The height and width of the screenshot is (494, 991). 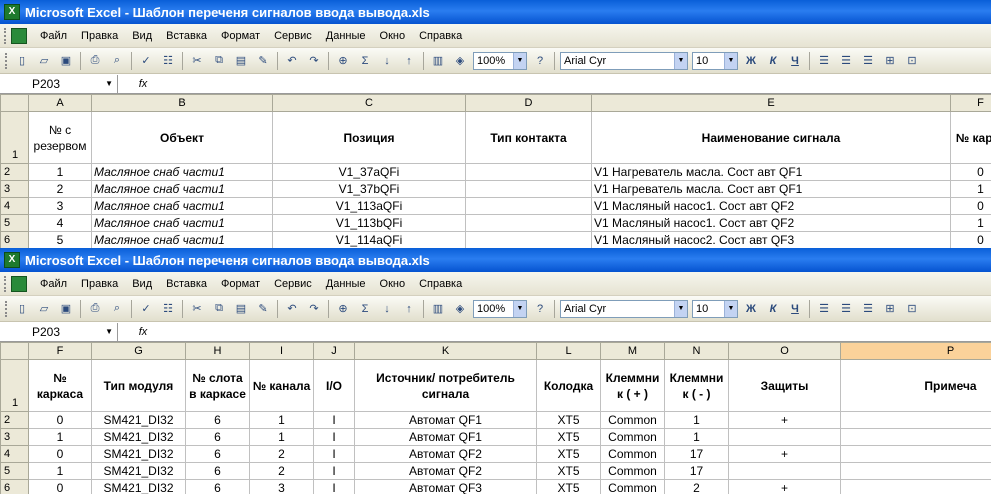 I want to click on cell: +, so click(x=784, y=486).